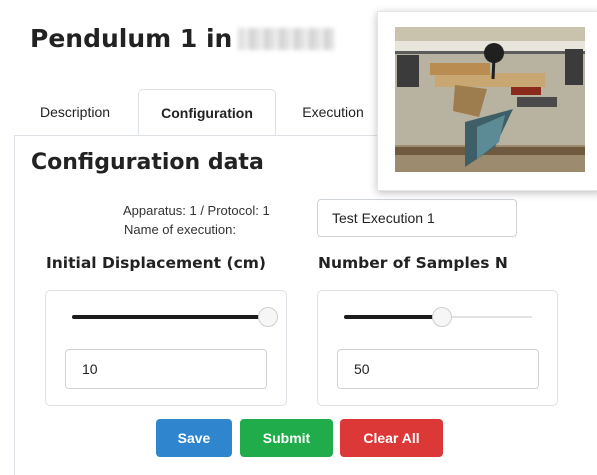 This screenshot has height=475, width=597. What do you see at coordinates (391, 438) in the screenshot?
I see `clear-all-button: Clear All` at bounding box center [391, 438].